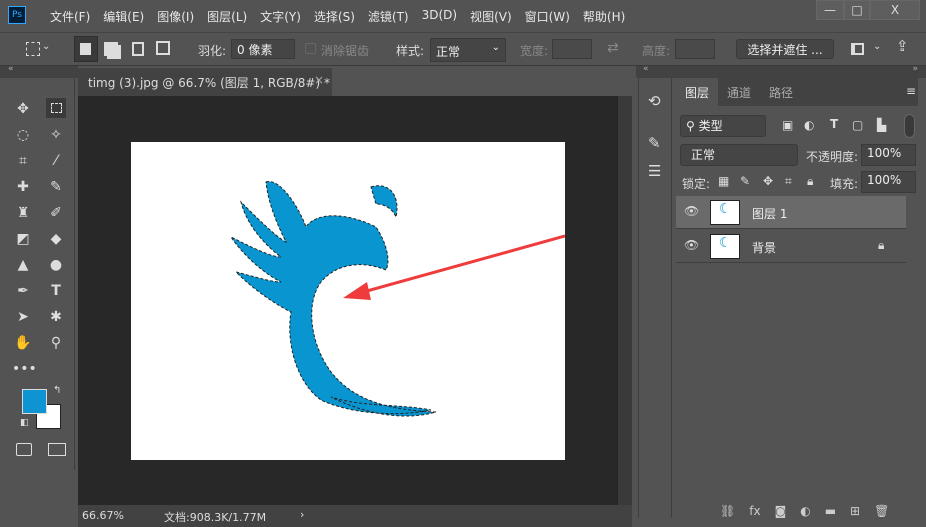 The height and width of the screenshot is (527, 926). What do you see at coordinates (830, 511) in the screenshot?
I see `group-folder-icon: ▬` at bounding box center [830, 511].